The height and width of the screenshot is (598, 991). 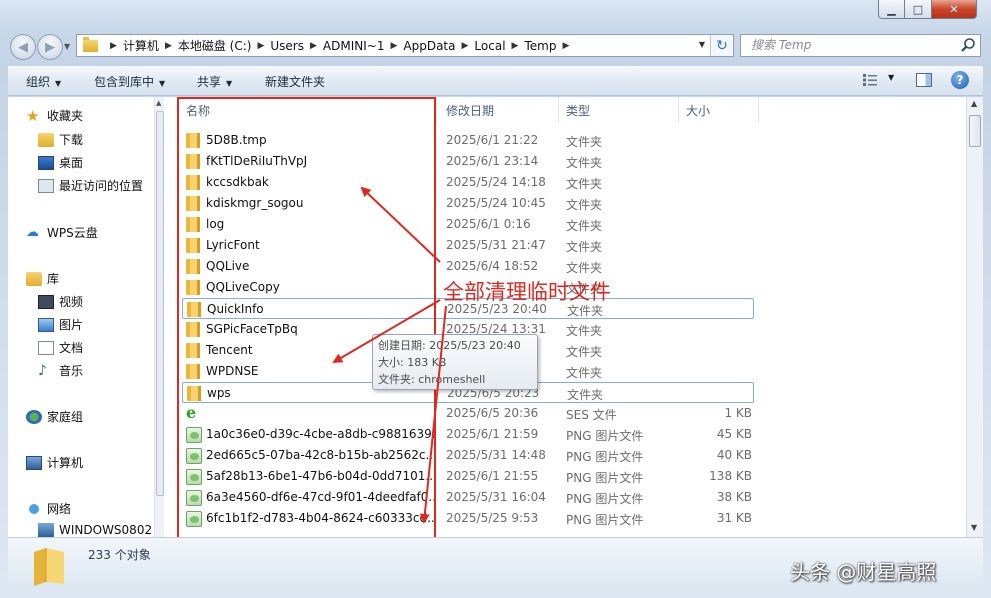 I want to click on file-date: 2025/5/31 16:04, so click(x=496, y=497).